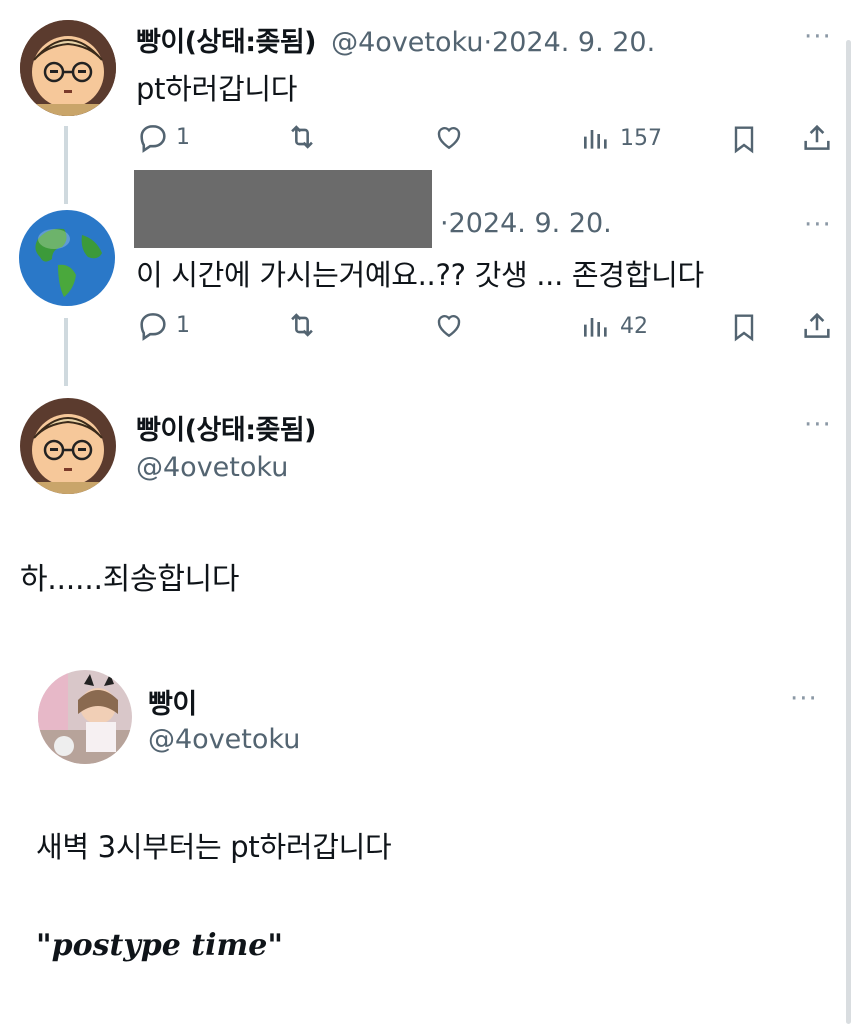 The height and width of the screenshot is (1024, 857). What do you see at coordinates (614, 326) in the screenshot?
I see `views-button: 42` at bounding box center [614, 326].